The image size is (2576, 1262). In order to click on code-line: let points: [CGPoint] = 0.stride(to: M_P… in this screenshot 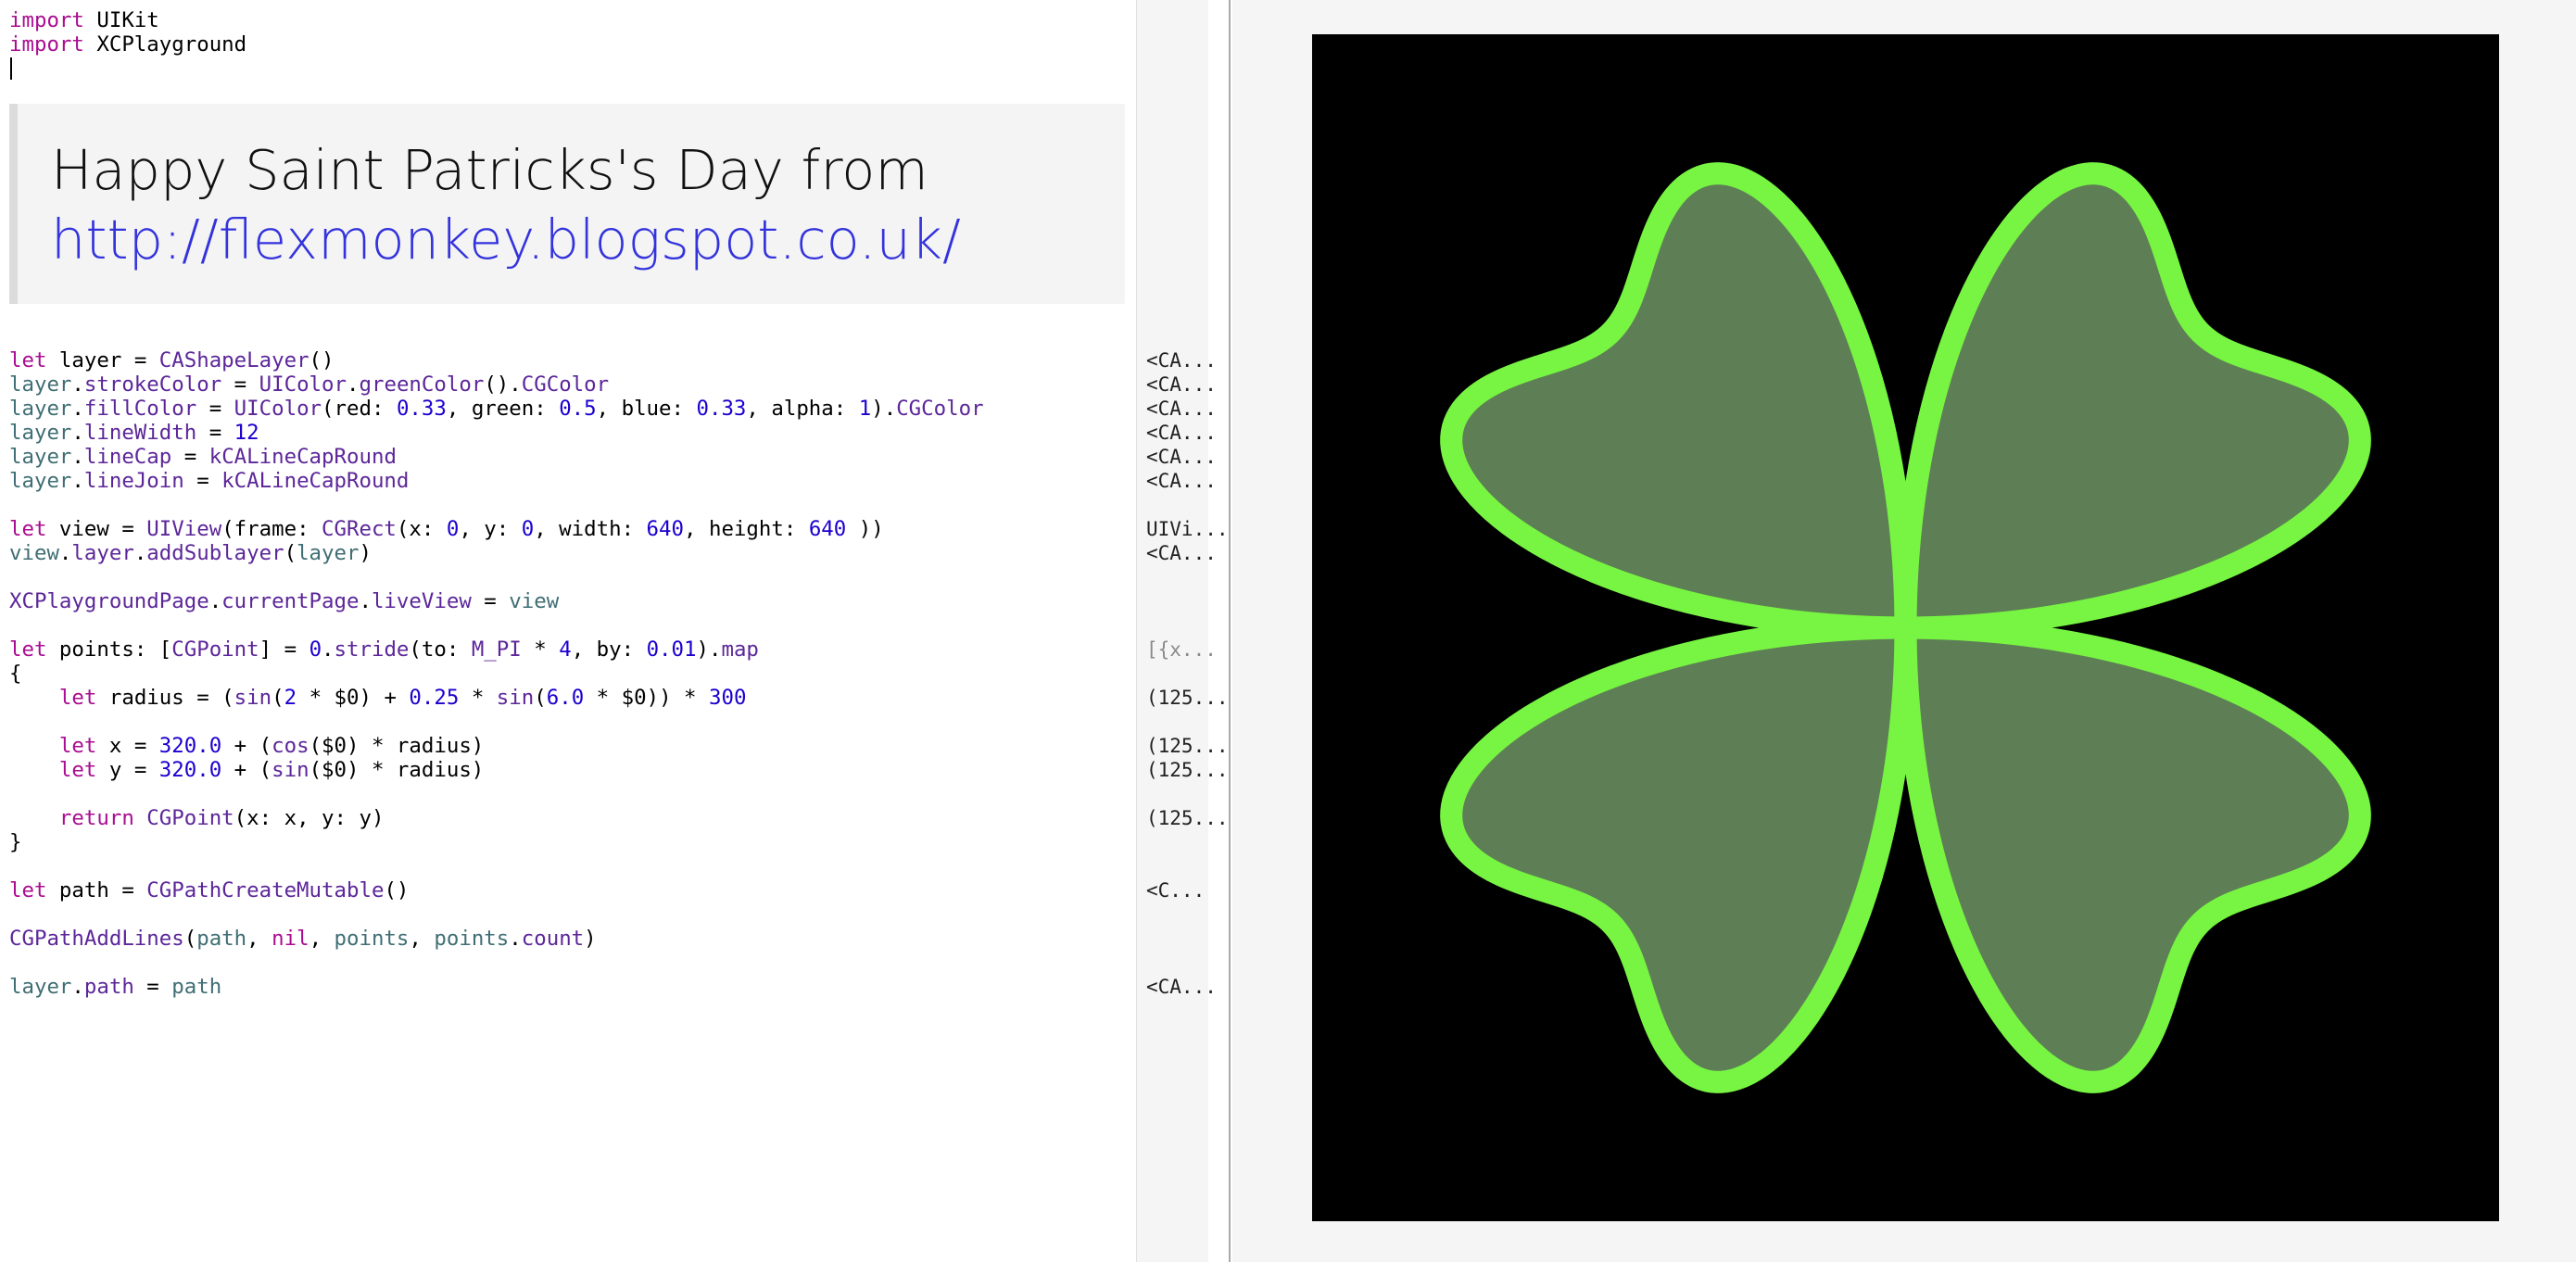, I will do `click(384, 649)`.